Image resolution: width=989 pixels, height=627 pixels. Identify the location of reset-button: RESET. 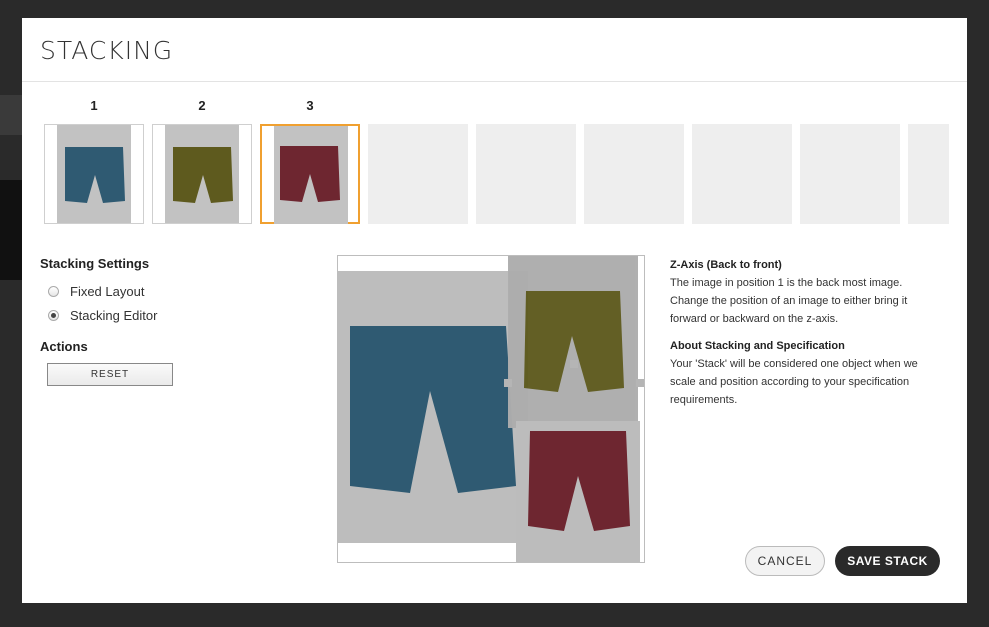
(110, 374).